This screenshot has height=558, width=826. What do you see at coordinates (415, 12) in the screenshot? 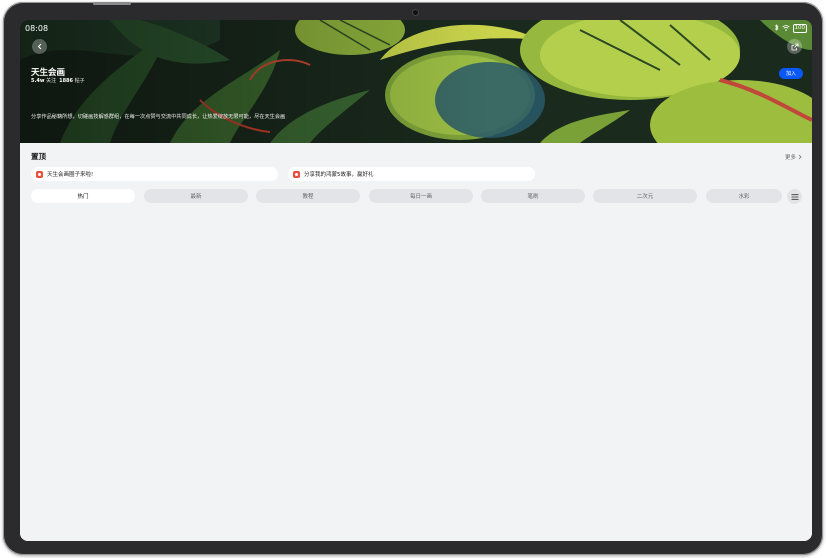
I see `front-camera` at bounding box center [415, 12].